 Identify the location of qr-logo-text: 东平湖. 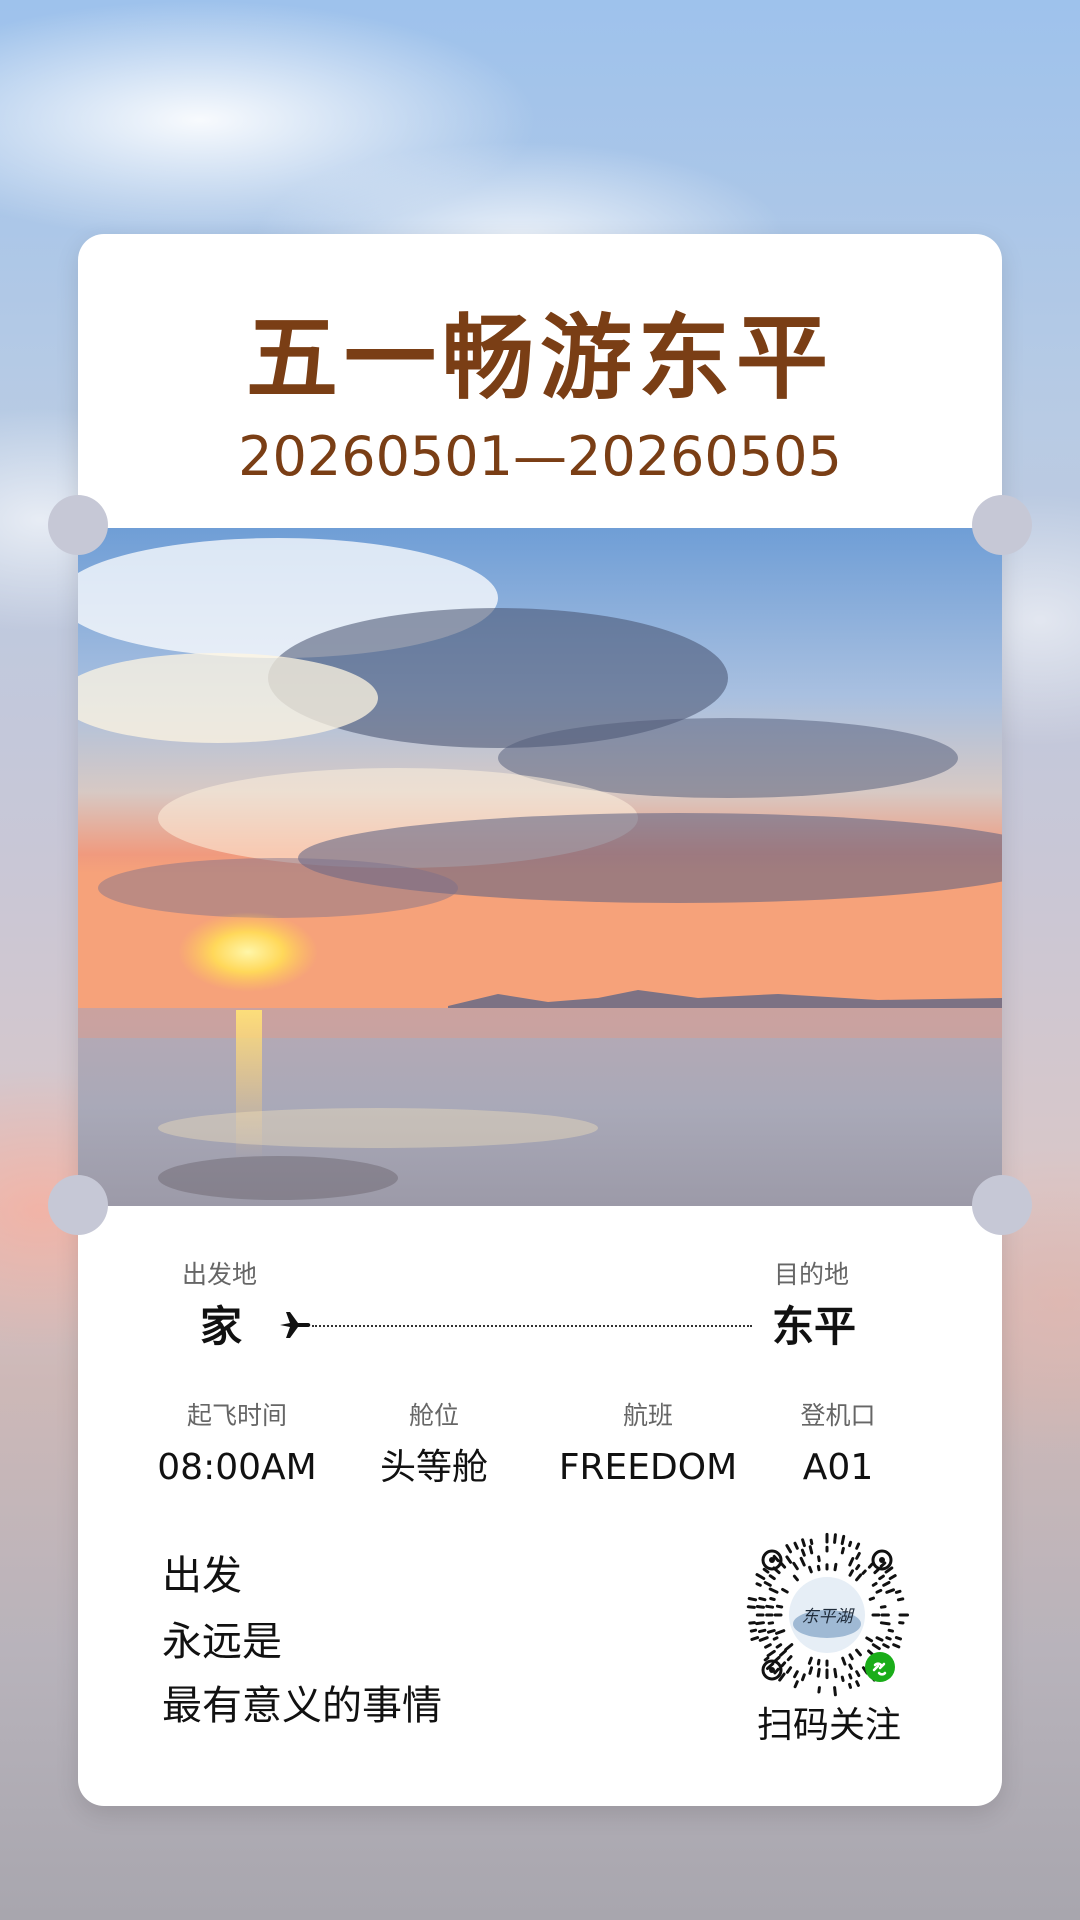
(829, 1617).